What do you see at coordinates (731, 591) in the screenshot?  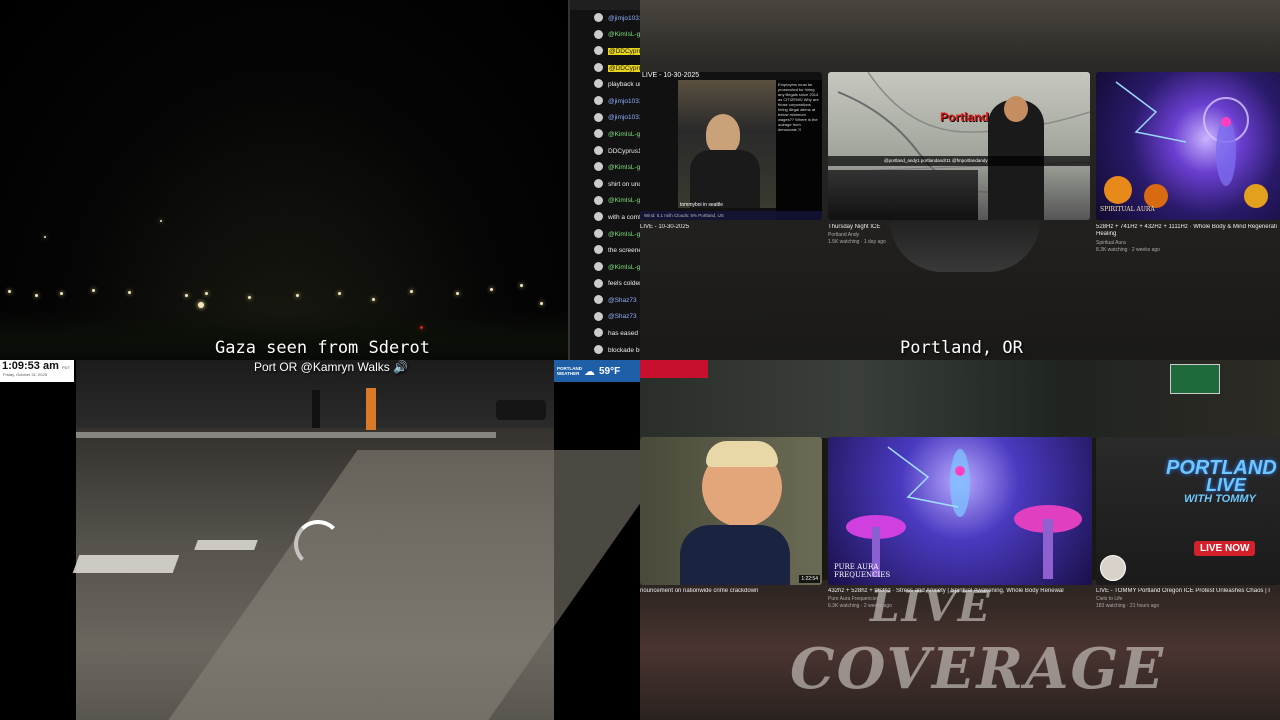 I see `video-title: nouncement on nationwide crime crackdown` at bounding box center [731, 591].